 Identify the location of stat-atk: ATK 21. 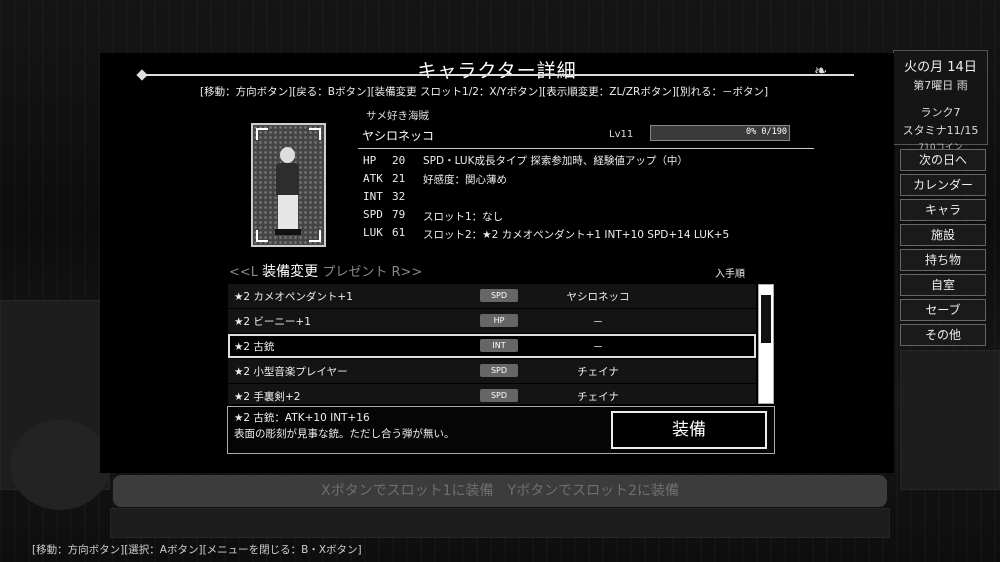
(384, 178).